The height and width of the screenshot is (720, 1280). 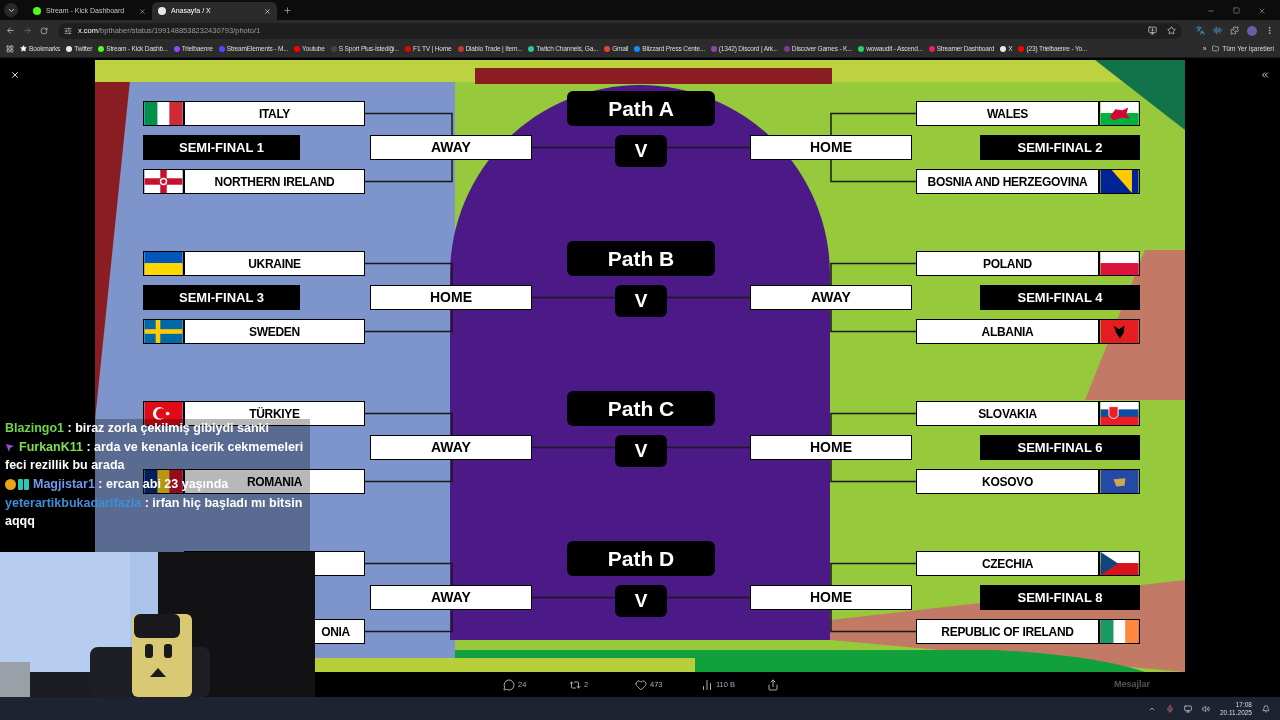 I want to click on microphone-icon, so click(x=1169, y=708).